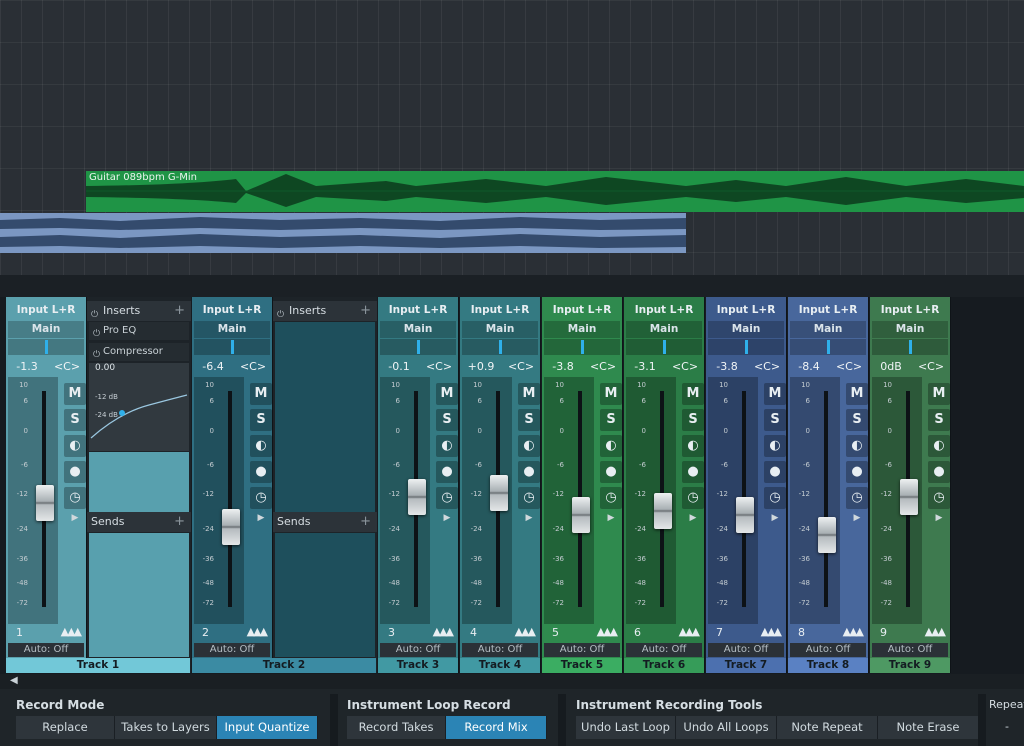 The image size is (1024, 746). I want to click on channel-name: Track 8, so click(828, 665).